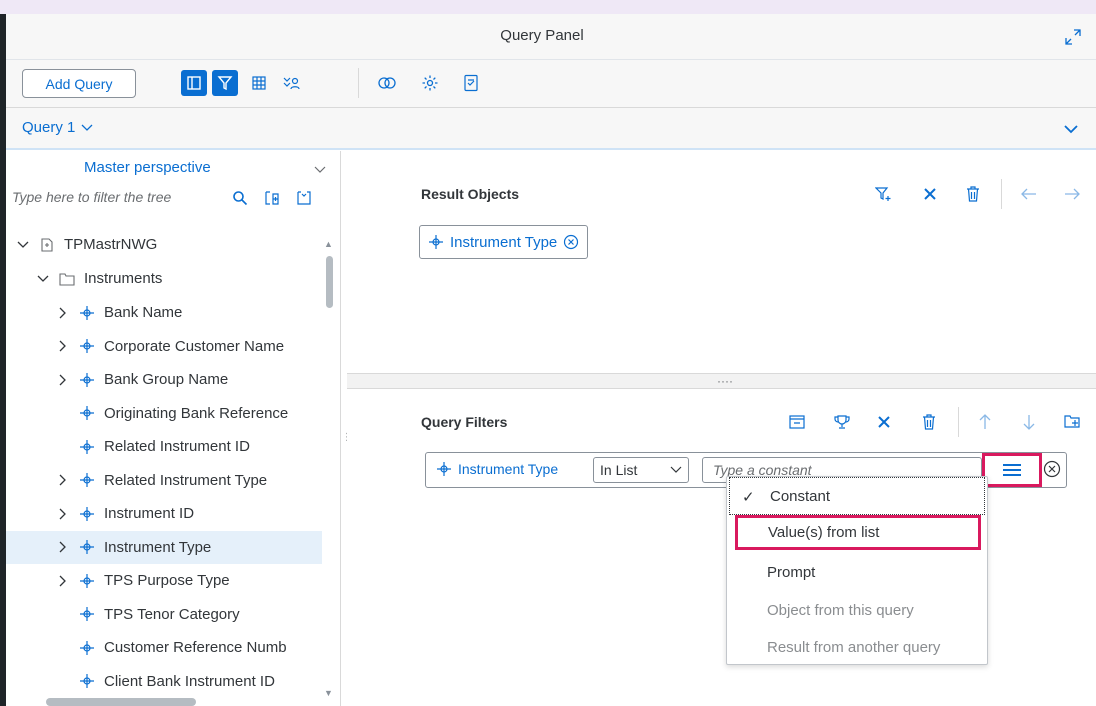 This screenshot has width=1096, height=706. I want to click on tree-root: TPMastrNWG, so click(164, 244).